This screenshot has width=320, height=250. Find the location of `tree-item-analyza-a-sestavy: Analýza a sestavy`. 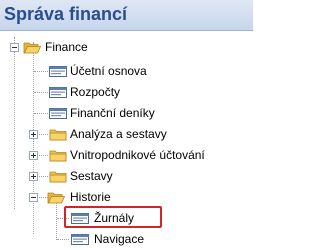

tree-item-analyza-a-sestavy: Analýza a sestavy is located at coordinates (126, 134).